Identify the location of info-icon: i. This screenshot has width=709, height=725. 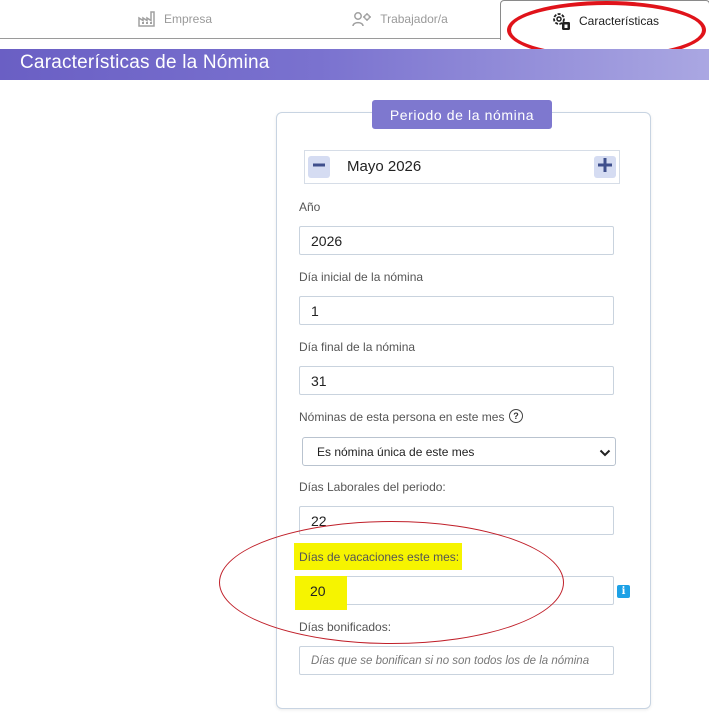
(623, 591).